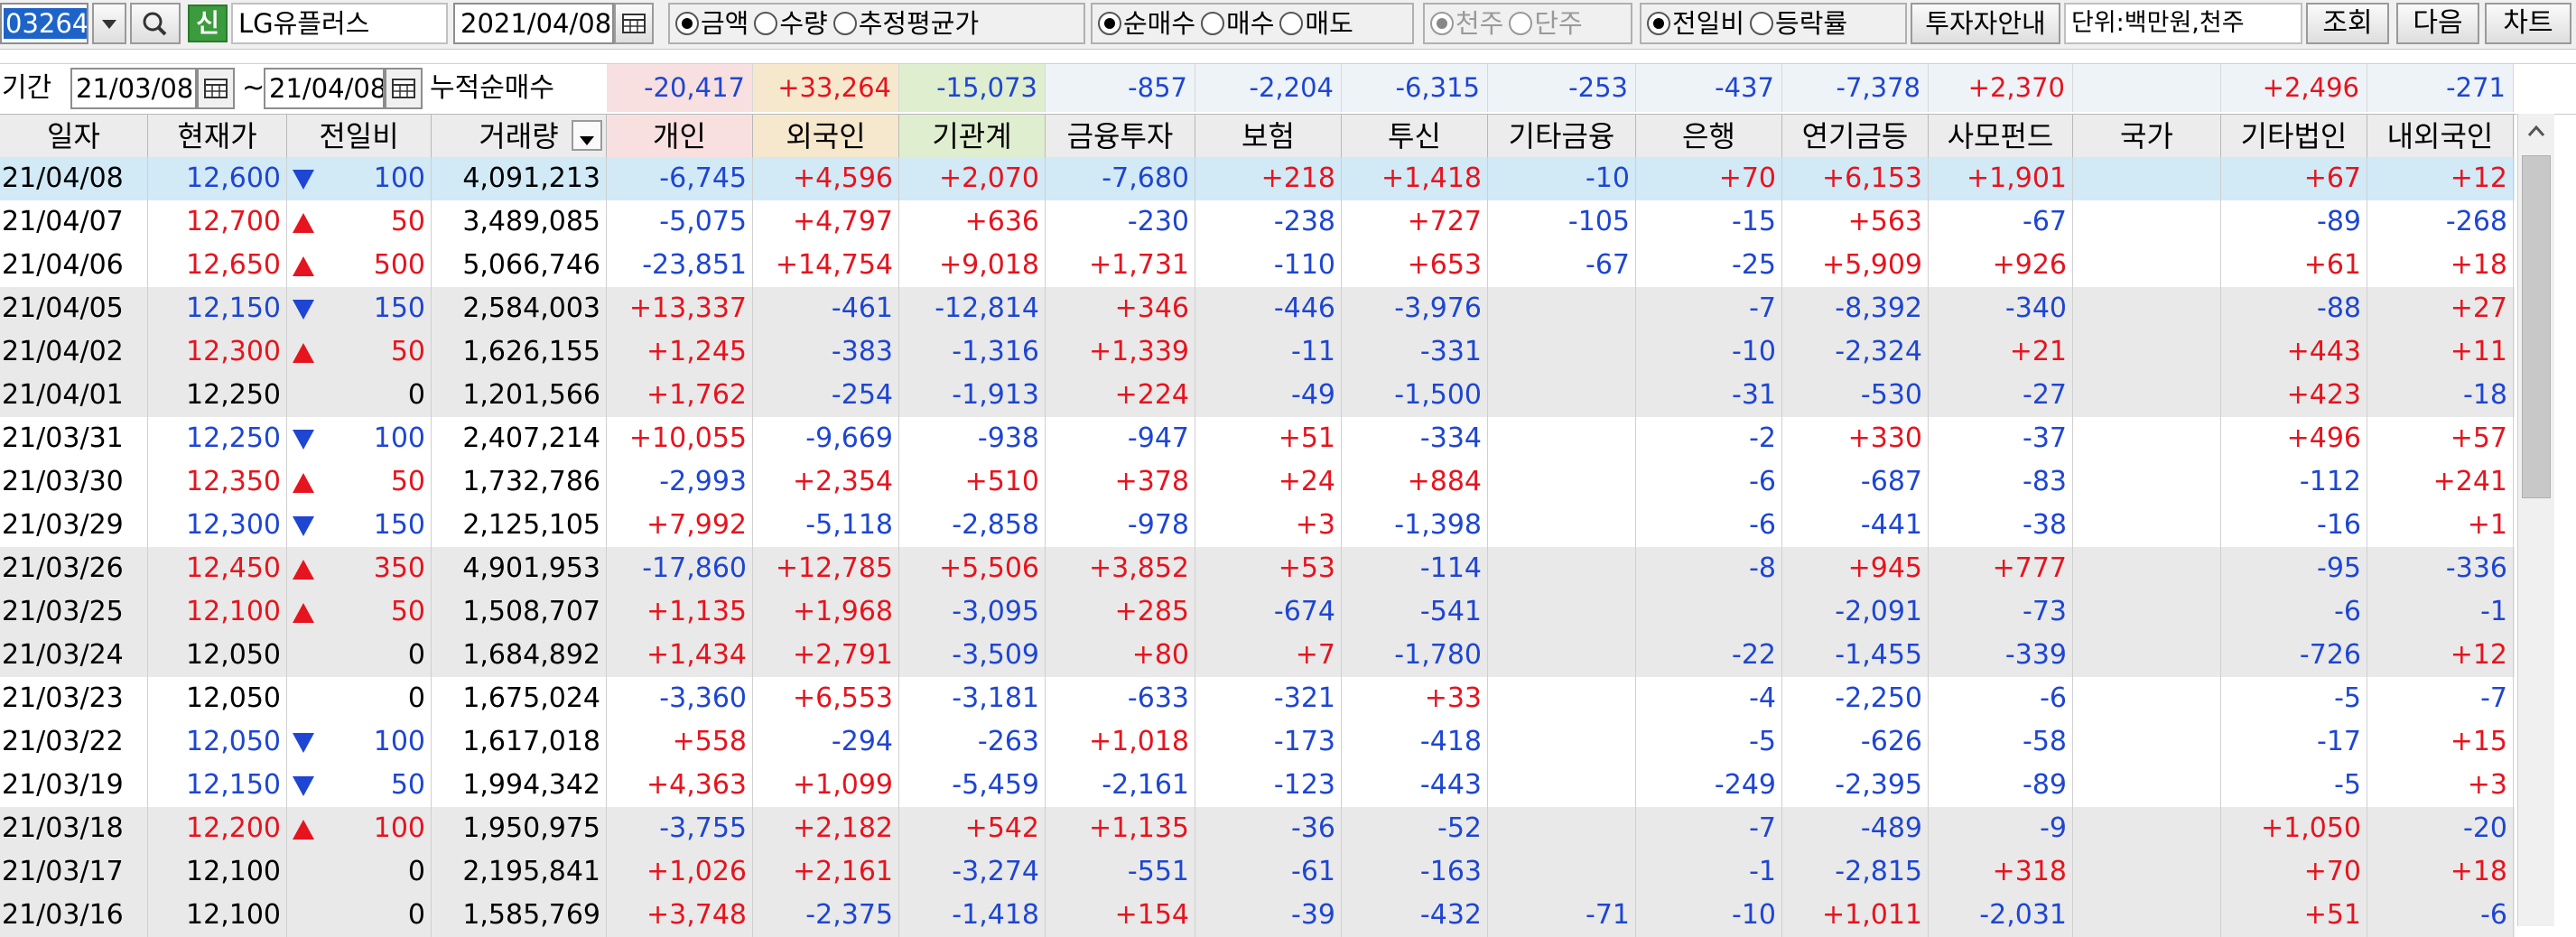 This screenshot has height=937, width=2576. What do you see at coordinates (680, 395) in the screenshot?
I see `investor-value-cell: +1,762` at bounding box center [680, 395].